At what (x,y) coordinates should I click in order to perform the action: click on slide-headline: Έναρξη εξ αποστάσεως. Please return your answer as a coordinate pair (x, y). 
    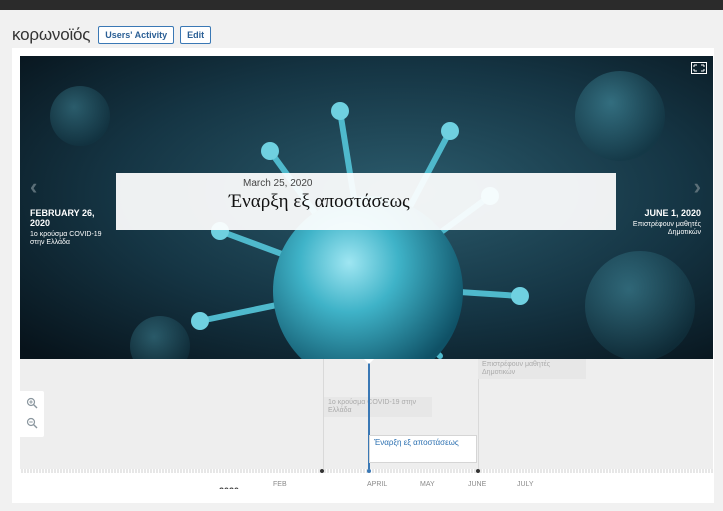
    Looking at the image, I should click on (319, 201).